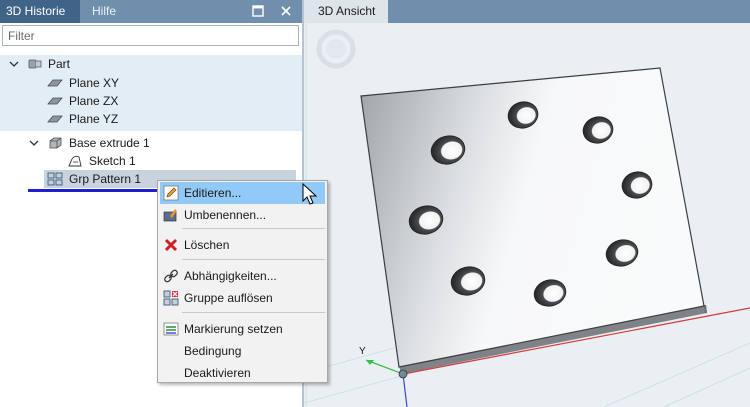  Describe the element at coordinates (112, 161) in the screenshot. I see `tree-item-sketch-label: Sketch 1` at that location.